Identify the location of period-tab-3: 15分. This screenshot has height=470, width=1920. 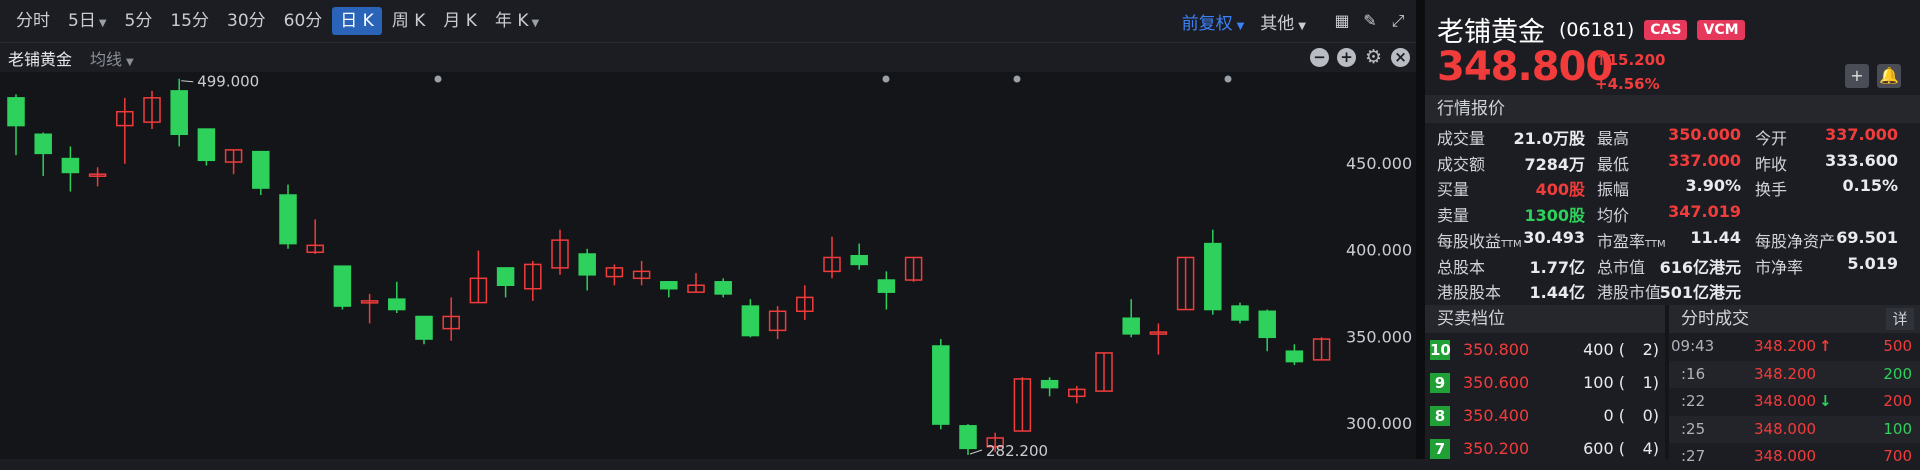
(189, 21).